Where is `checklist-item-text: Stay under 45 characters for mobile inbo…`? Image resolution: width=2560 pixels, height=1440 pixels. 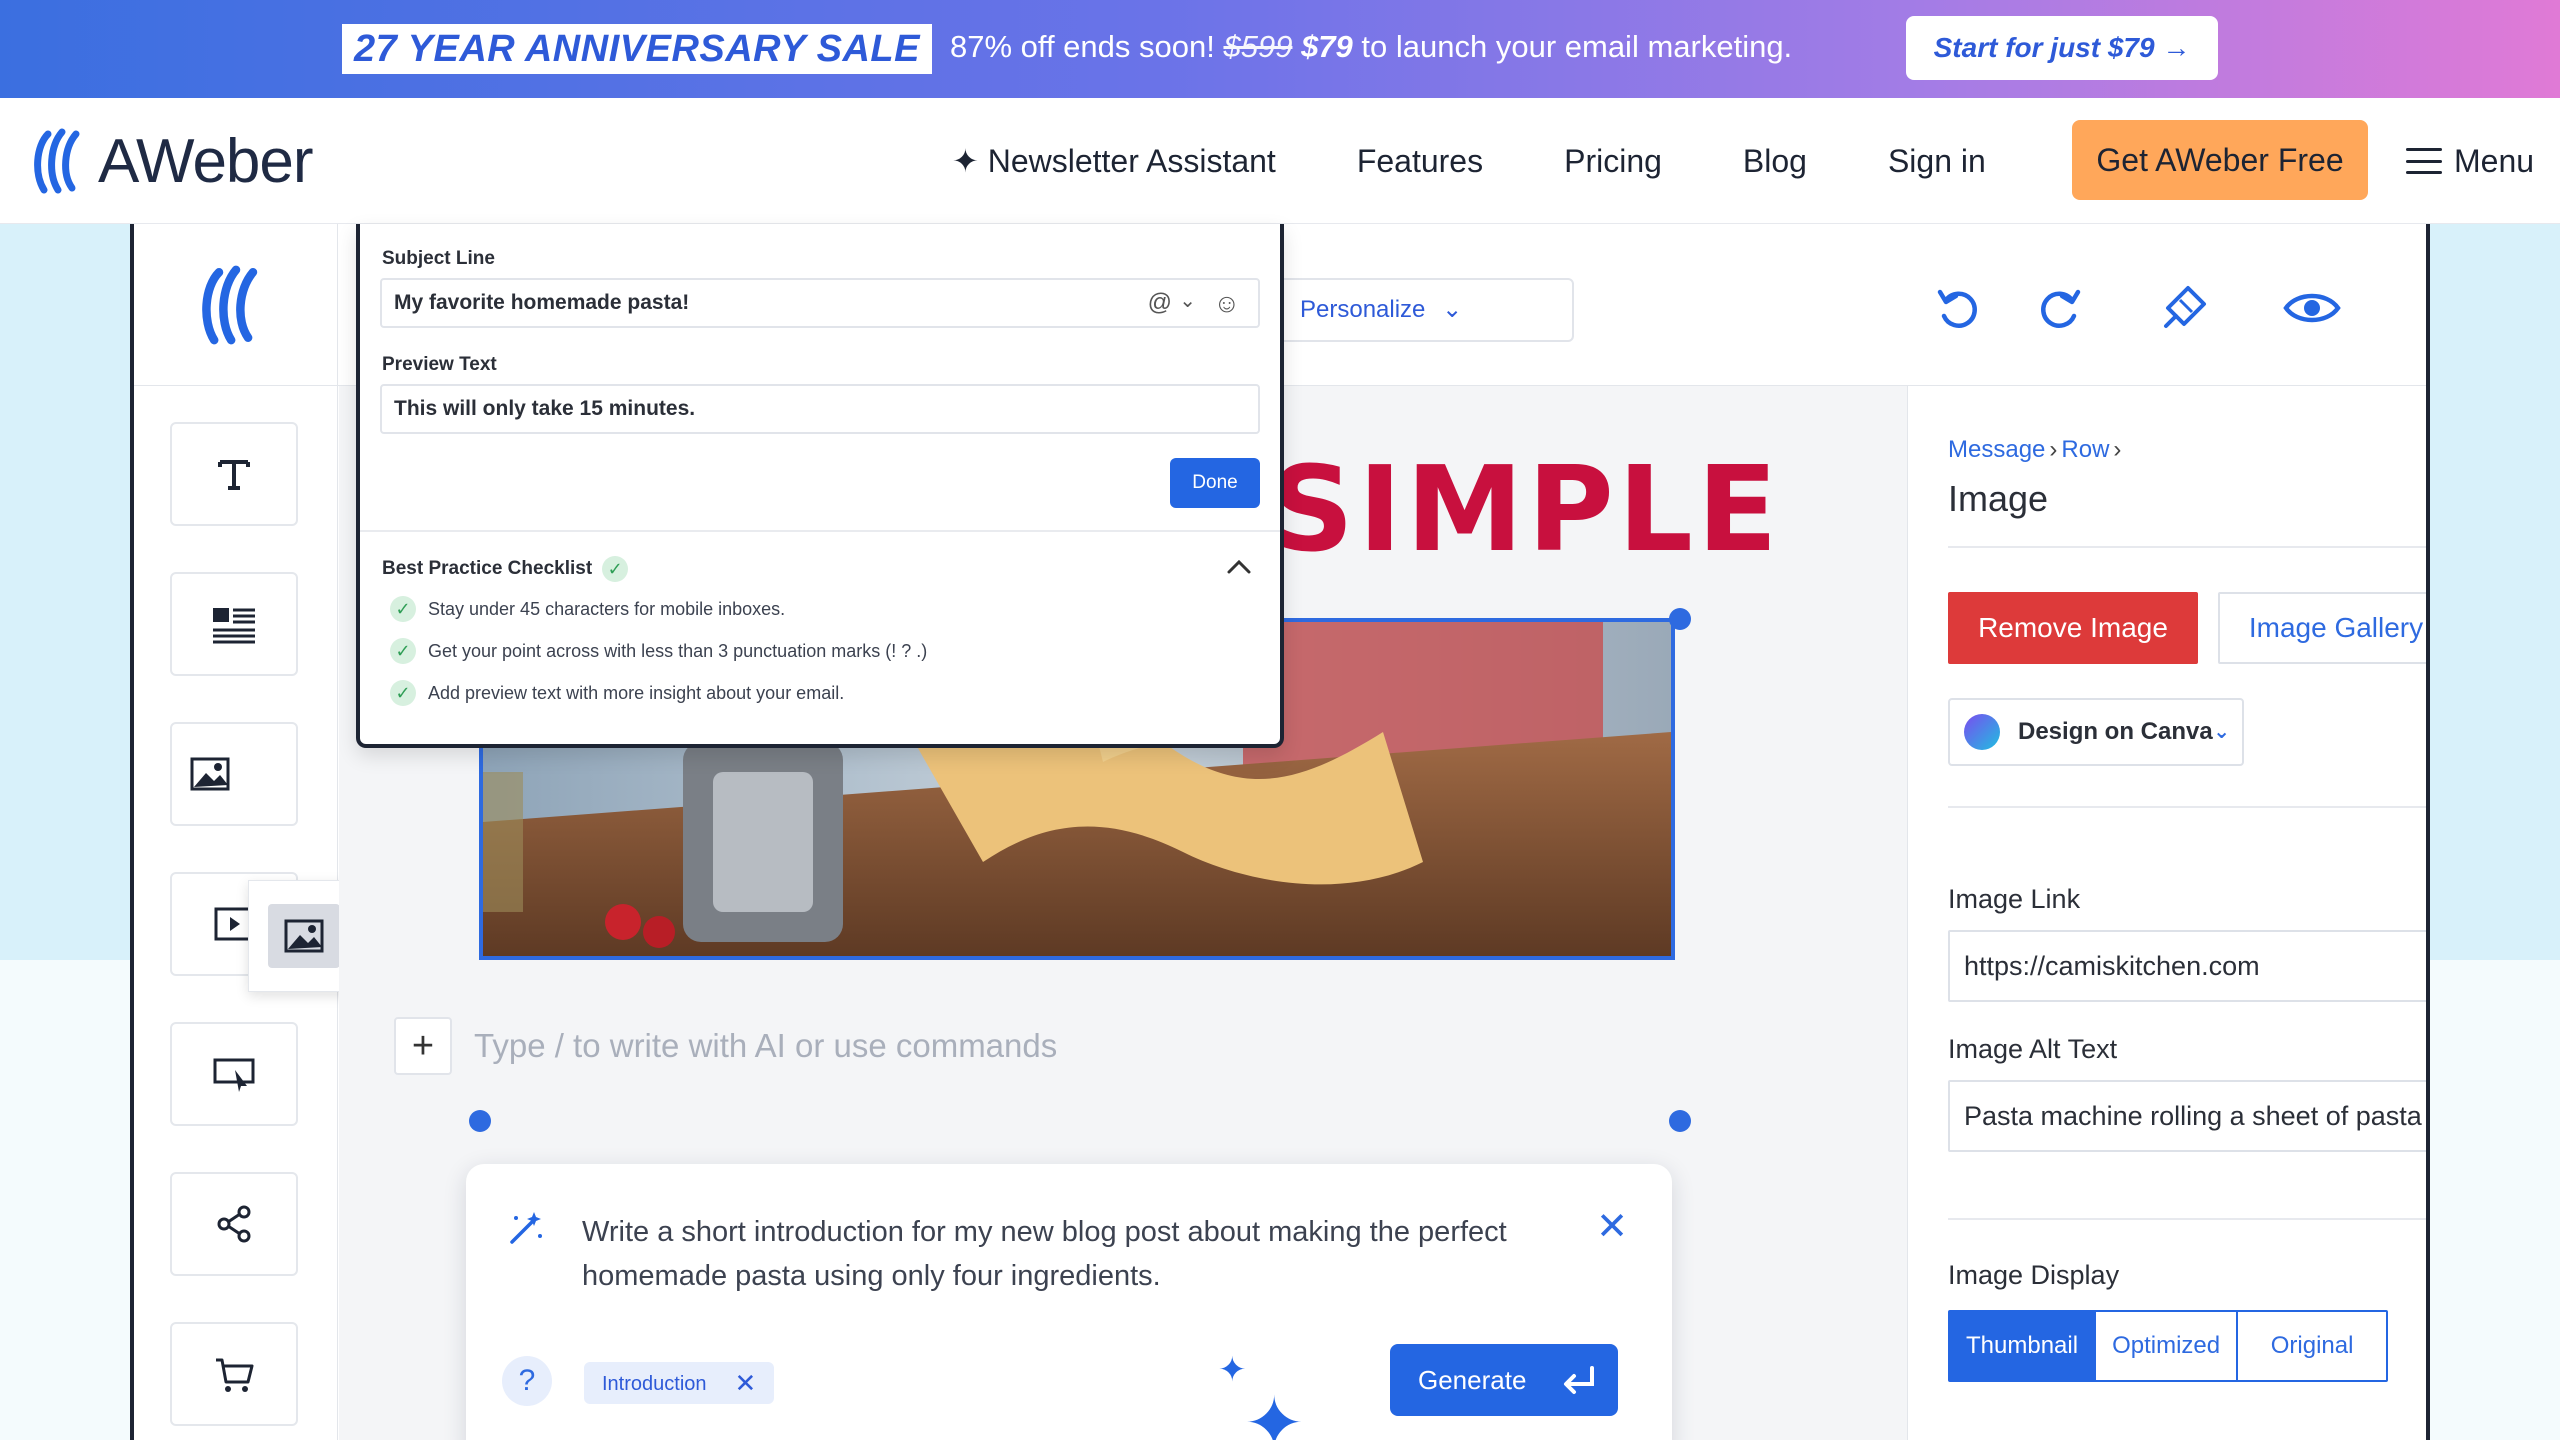 checklist-item-text: Stay under 45 characters for mobile inbo… is located at coordinates (607, 608).